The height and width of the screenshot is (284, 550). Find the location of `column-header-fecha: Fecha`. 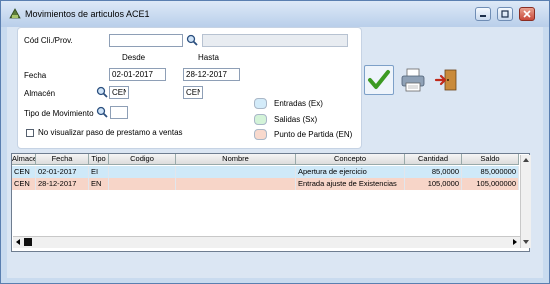

column-header-fecha: Fecha is located at coordinates (62, 159).